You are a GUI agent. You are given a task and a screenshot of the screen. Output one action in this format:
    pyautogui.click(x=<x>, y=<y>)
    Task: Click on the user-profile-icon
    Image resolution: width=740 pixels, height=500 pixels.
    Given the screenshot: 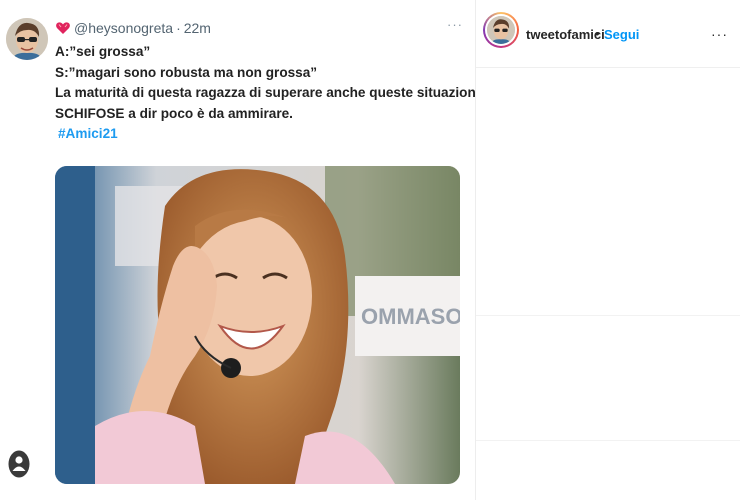 What is the action you would take?
    pyautogui.click(x=19, y=464)
    